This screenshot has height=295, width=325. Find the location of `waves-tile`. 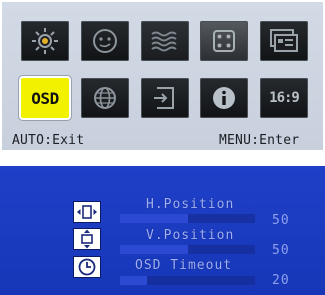

waves-tile is located at coordinates (165, 41).